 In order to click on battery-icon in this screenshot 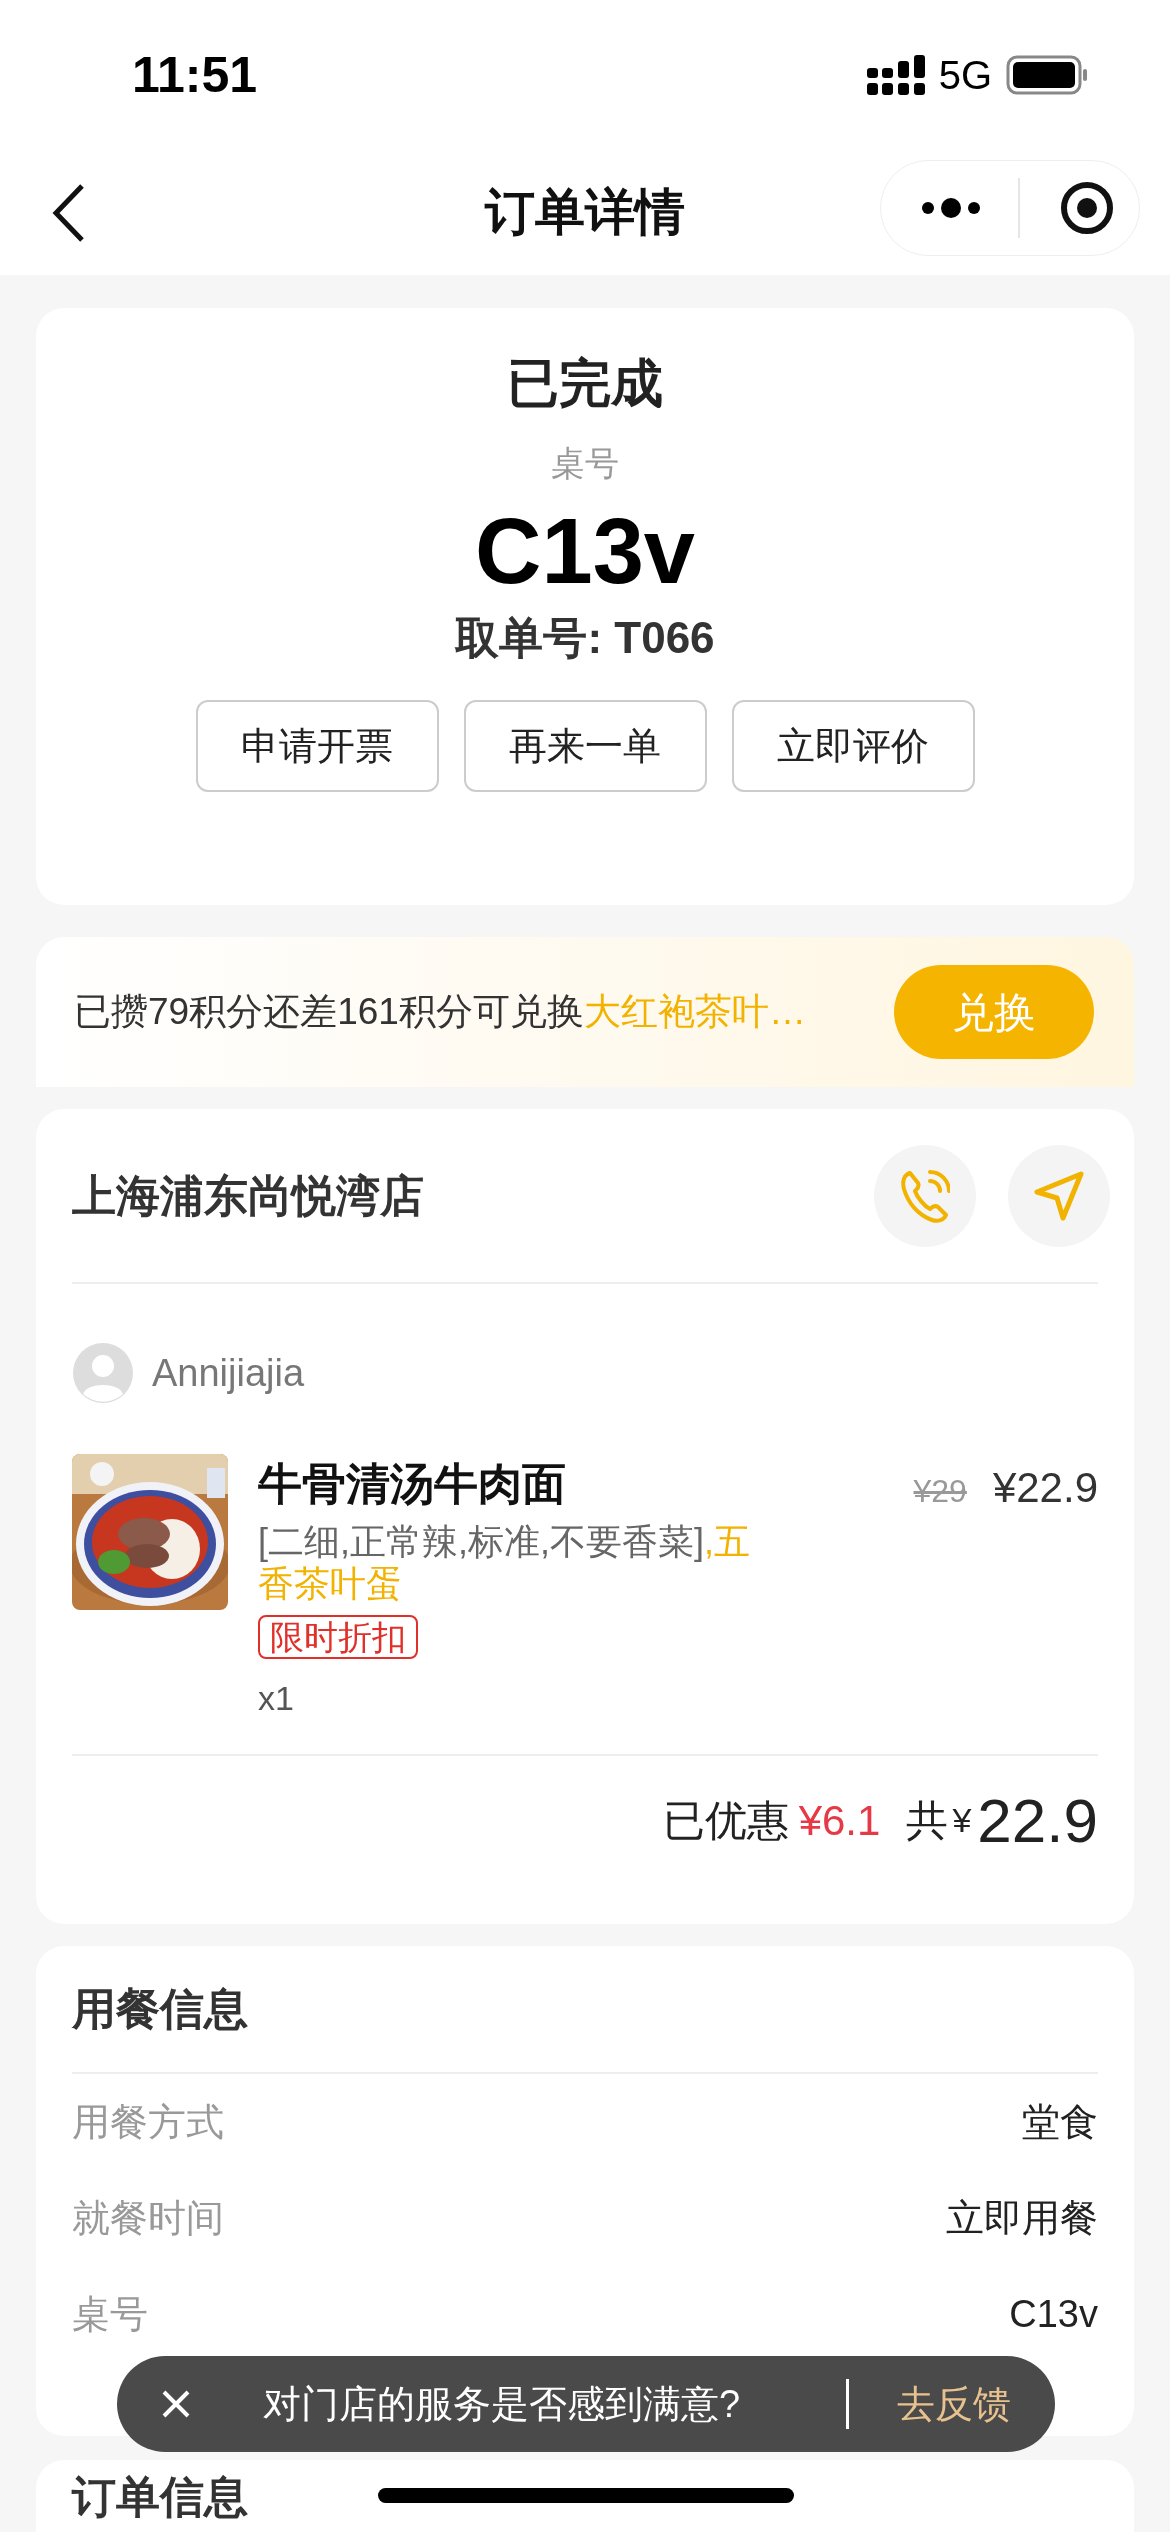, I will do `click(1047, 75)`.